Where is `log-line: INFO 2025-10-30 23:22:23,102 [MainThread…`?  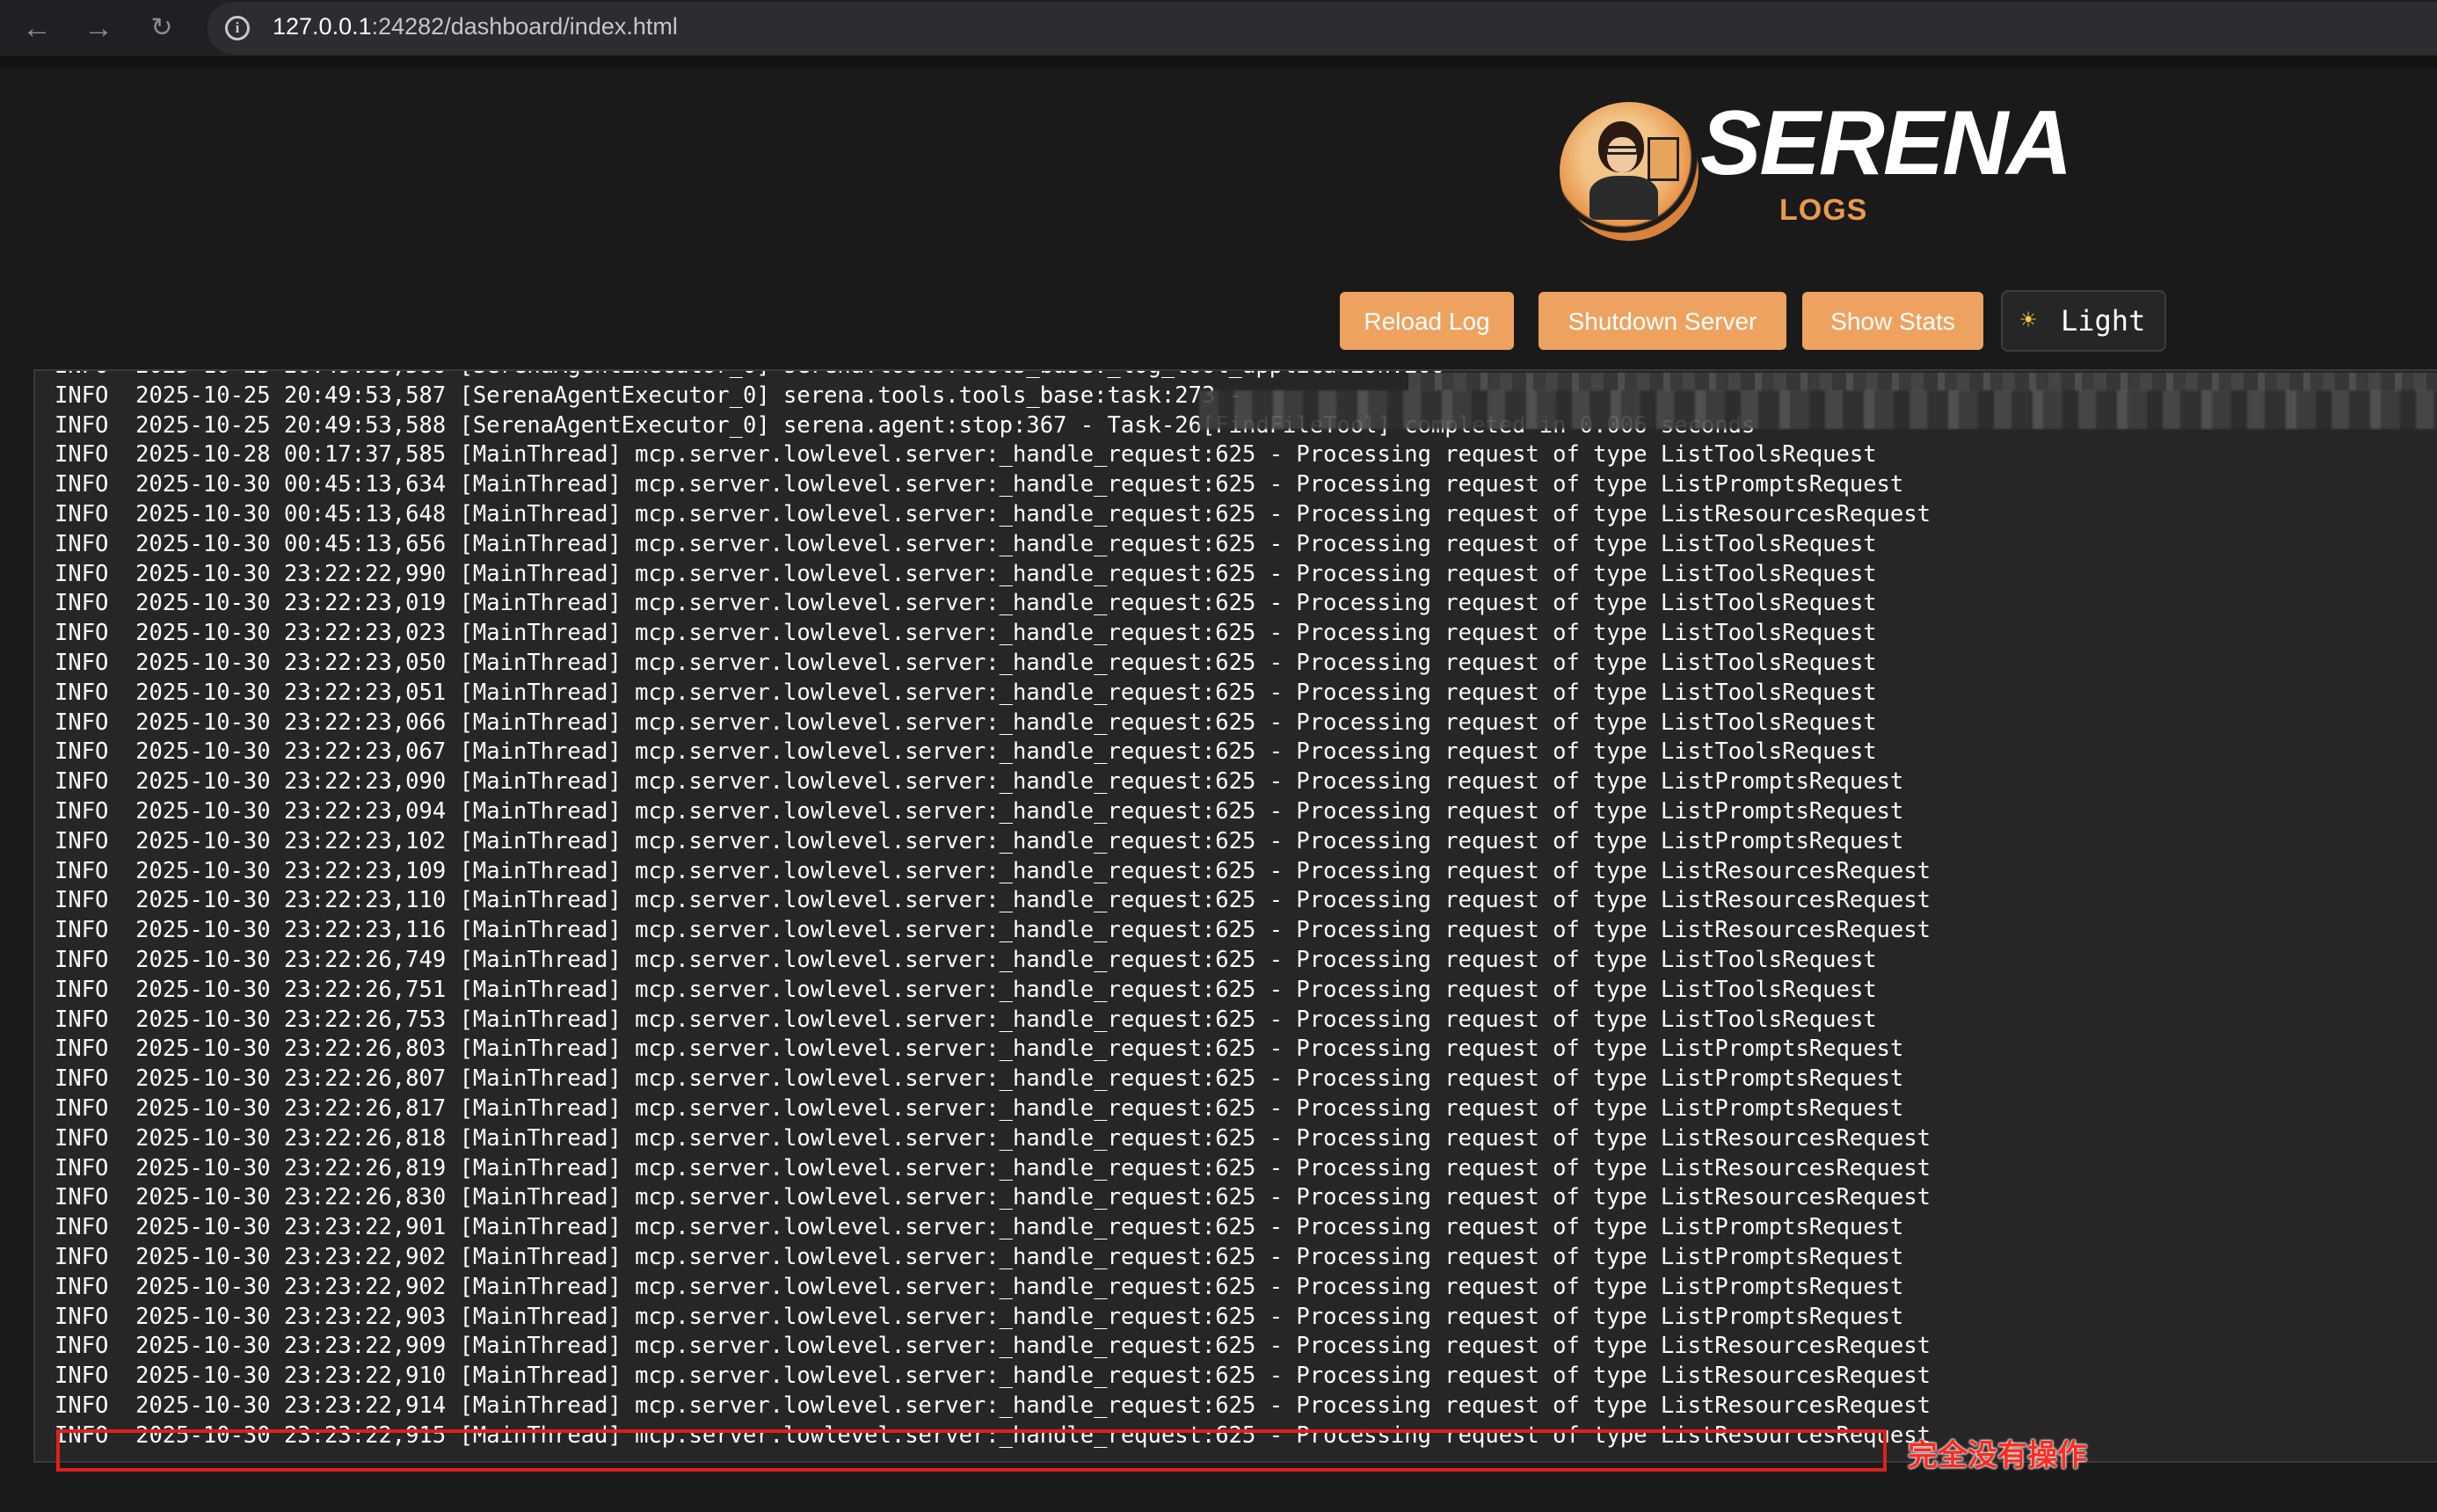 log-line: INFO 2025-10-30 23:22:23,102 [MainThread… is located at coordinates (979, 841).